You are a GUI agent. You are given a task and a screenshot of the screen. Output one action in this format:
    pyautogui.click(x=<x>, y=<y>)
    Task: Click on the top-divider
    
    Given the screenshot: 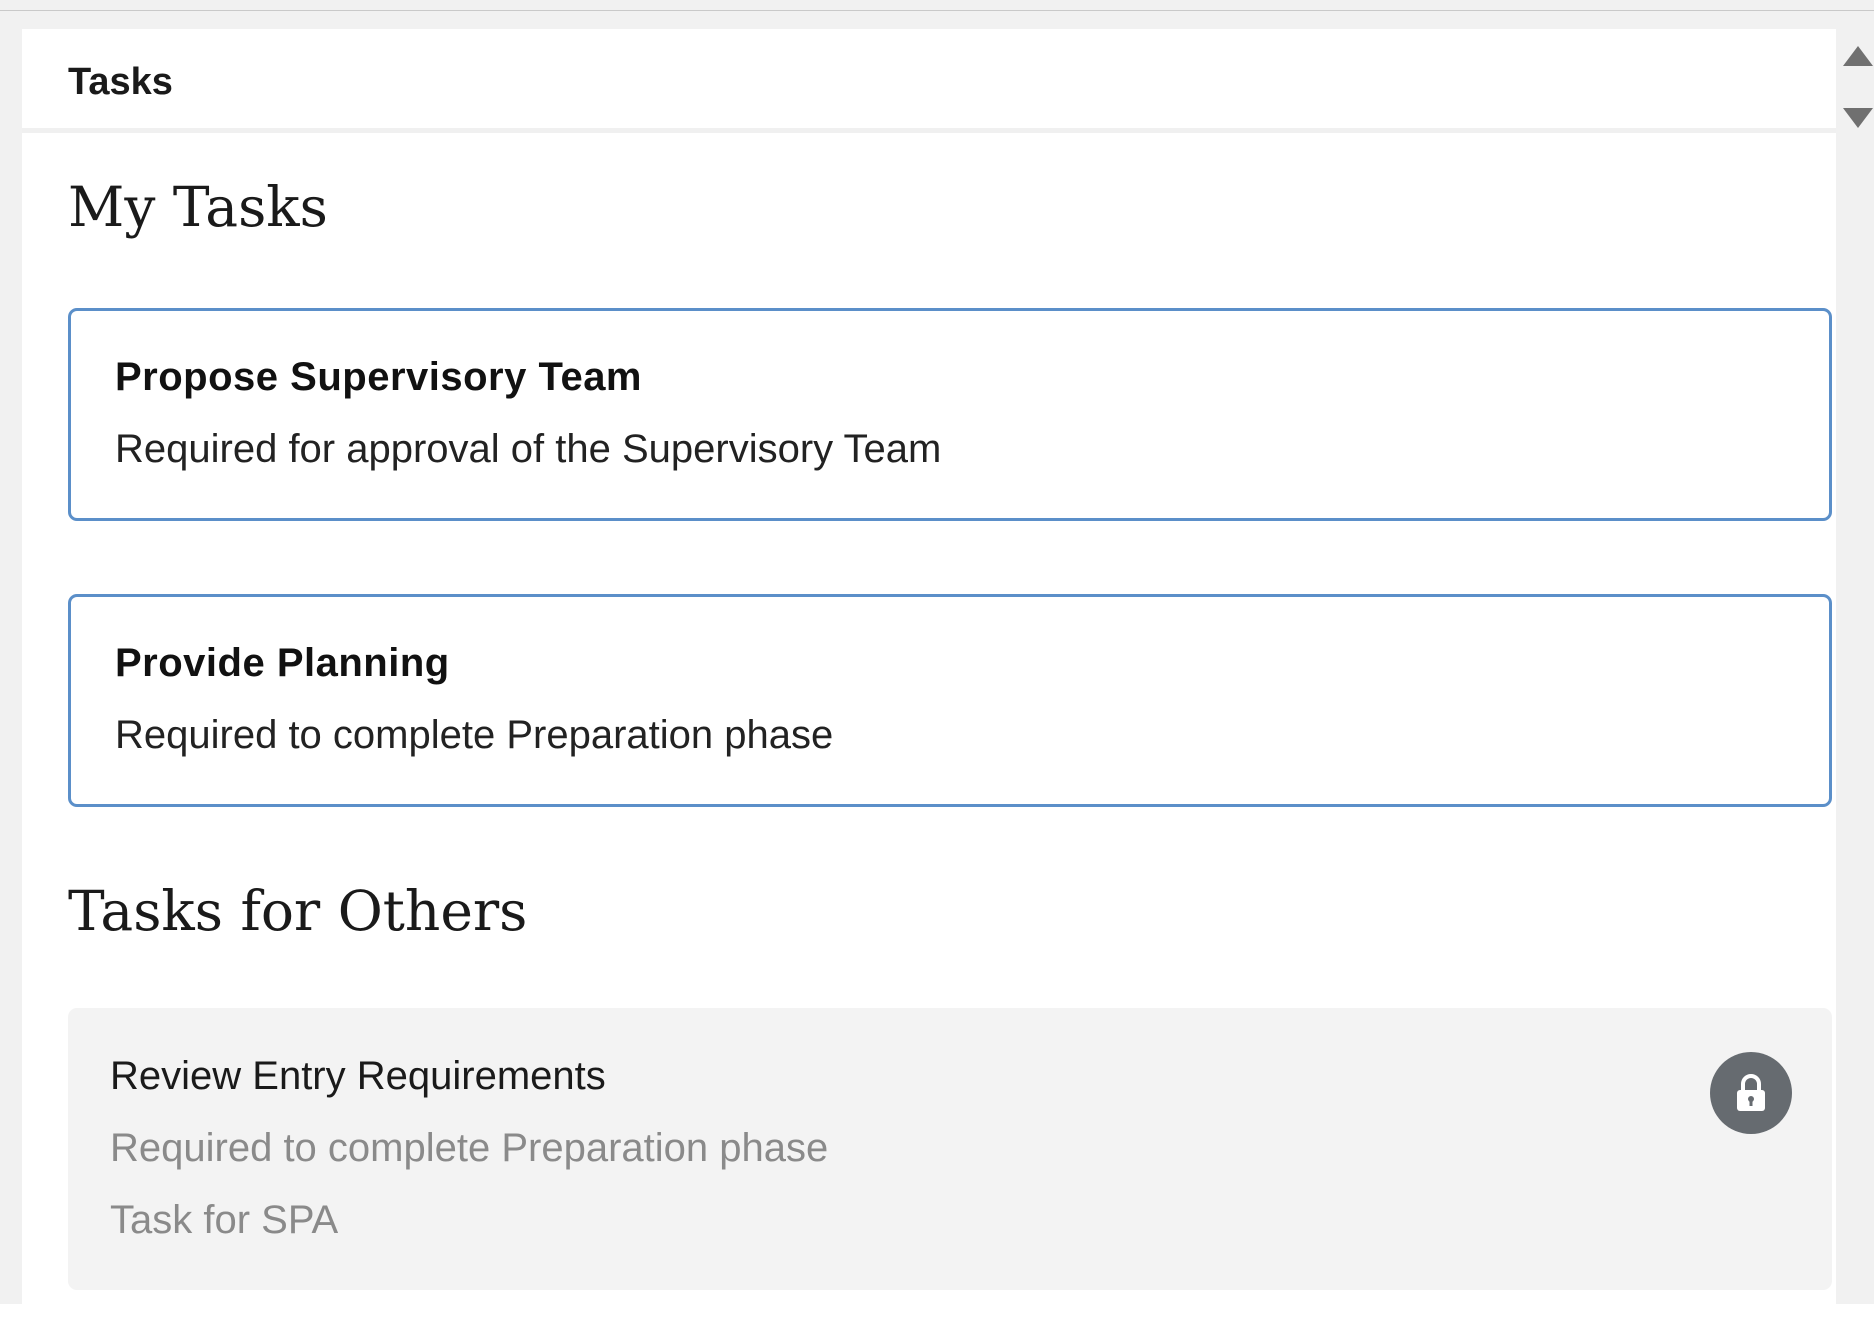 What is the action you would take?
    pyautogui.click(x=937, y=10)
    